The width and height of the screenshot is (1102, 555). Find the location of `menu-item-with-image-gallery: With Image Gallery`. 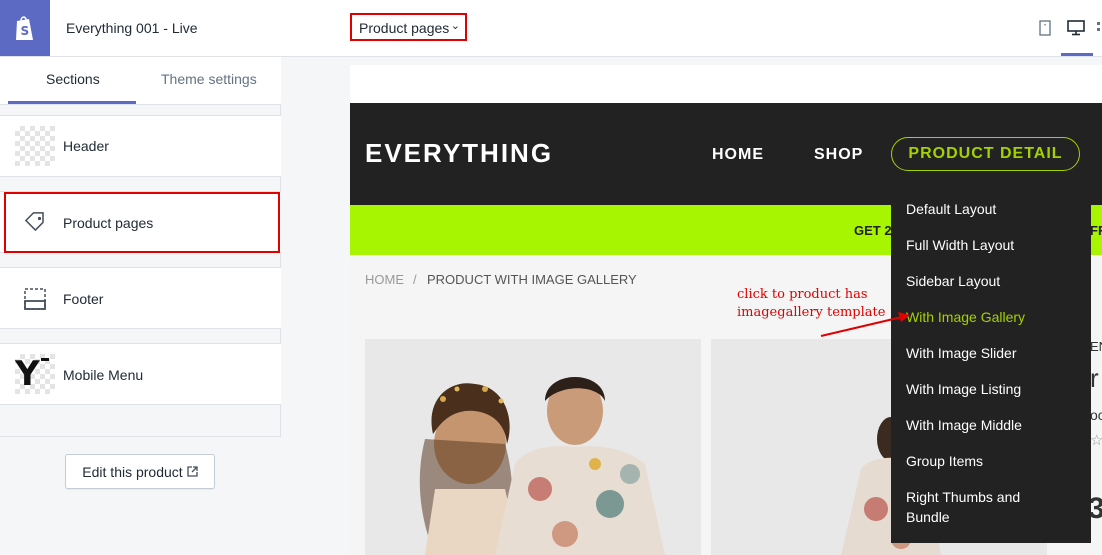

menu-item-with-image-gallery: With Image Gallery is located at coordinates (965, 317).